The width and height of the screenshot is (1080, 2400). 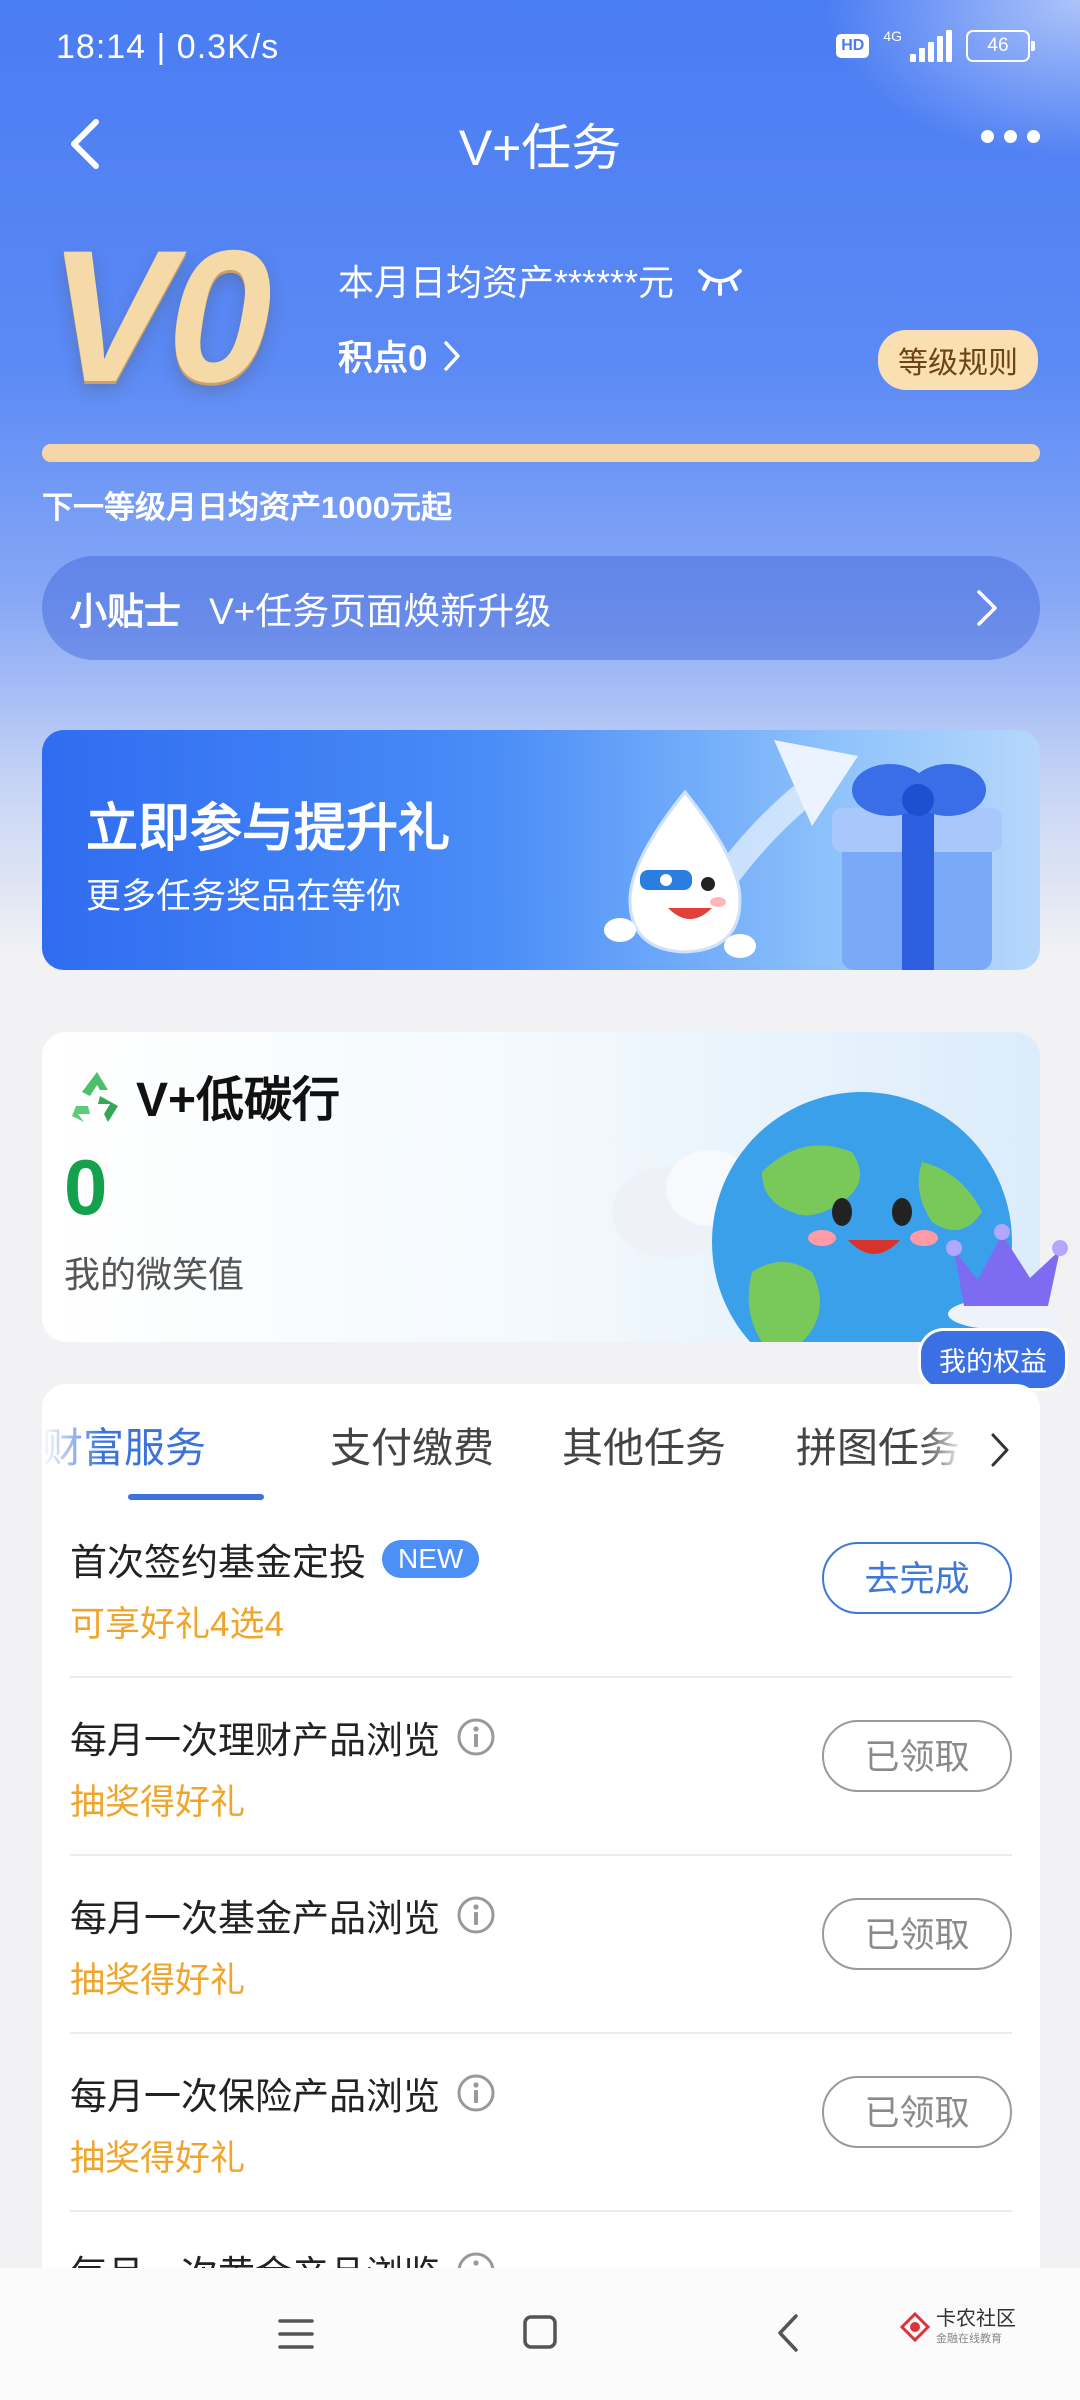 I want to click on monthly-asset-row: 本月日均资产******元, so click(x=541, y=280).